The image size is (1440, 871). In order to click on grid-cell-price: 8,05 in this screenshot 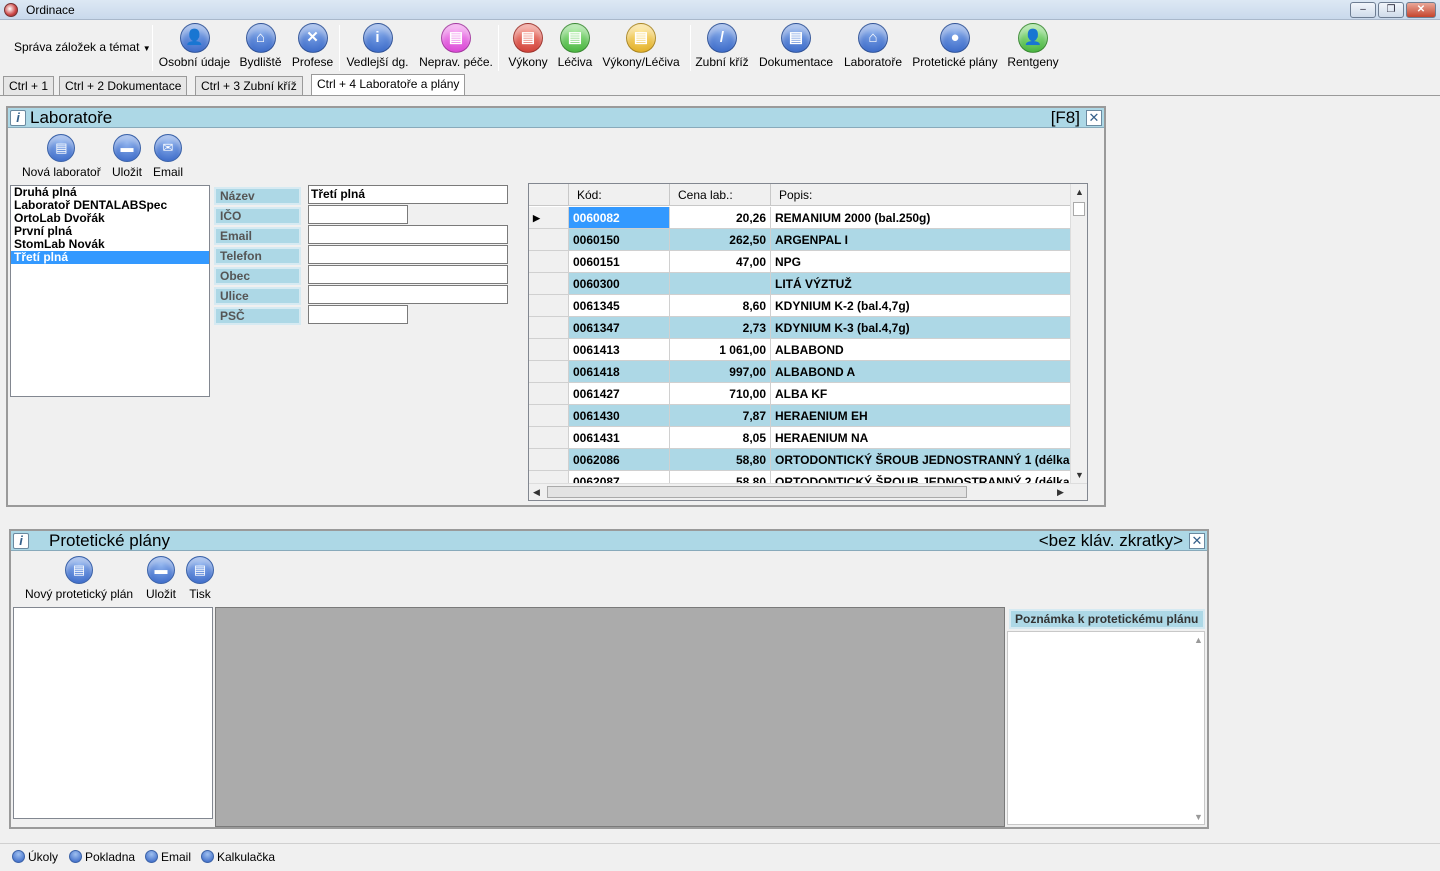, I will do `click(720, 438)`.